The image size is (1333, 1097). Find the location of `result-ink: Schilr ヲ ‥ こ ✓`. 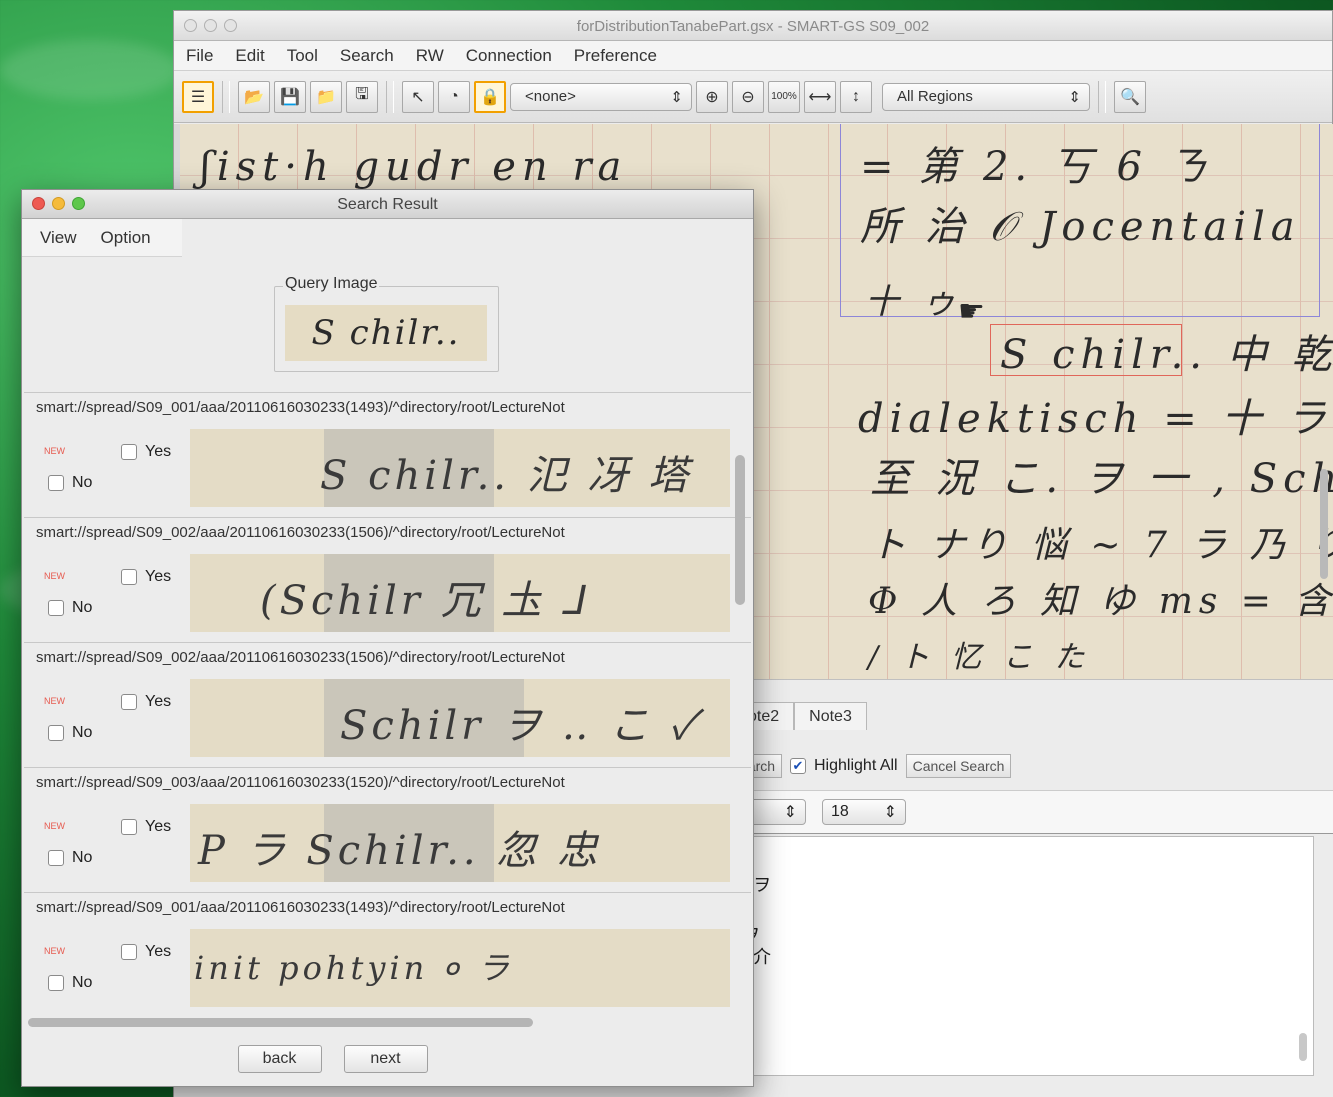

result-ink: Schilr ヲ ‥ こ ✓ is located at coordinates (521, 726).